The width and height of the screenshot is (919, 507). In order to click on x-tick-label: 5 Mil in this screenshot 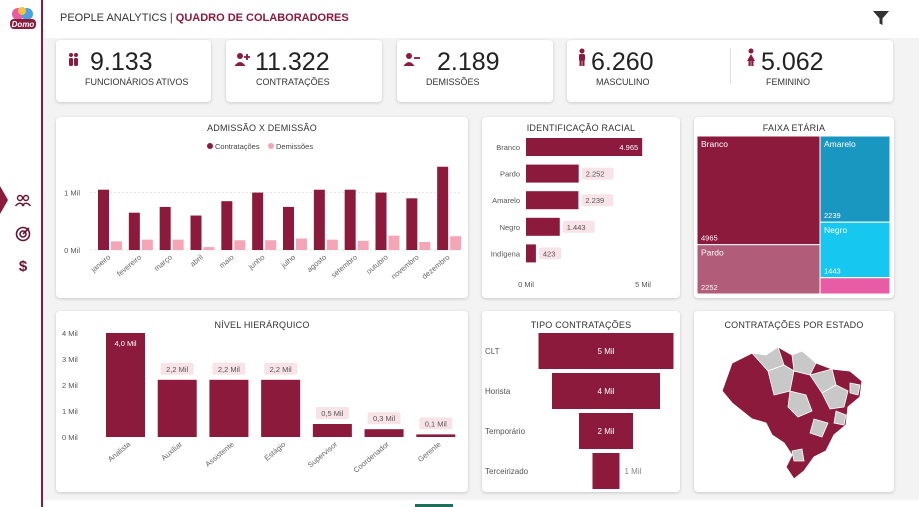, I will do `click(643, 284)`.